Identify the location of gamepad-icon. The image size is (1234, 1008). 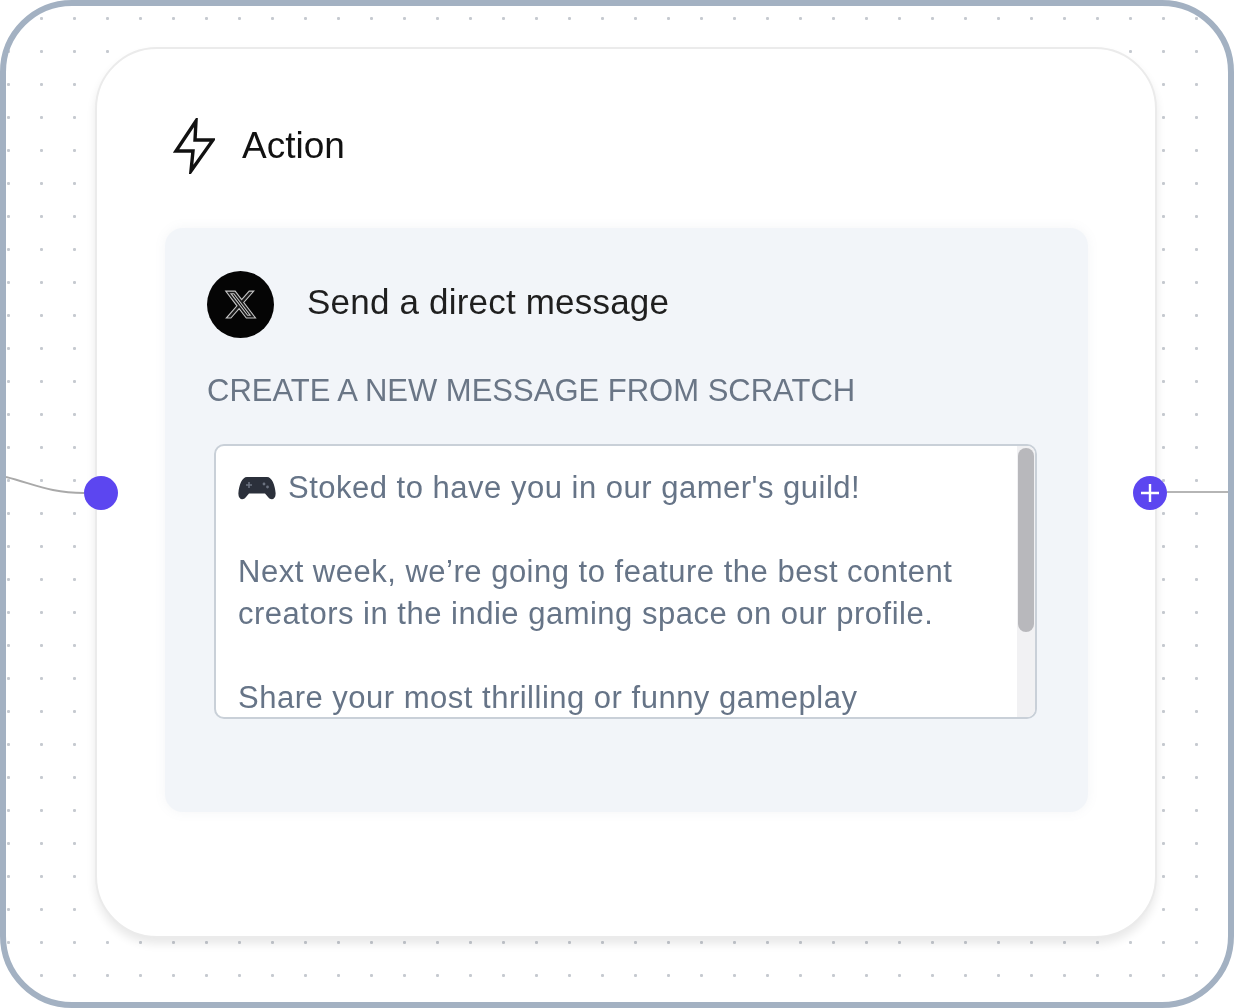
(257, 488).